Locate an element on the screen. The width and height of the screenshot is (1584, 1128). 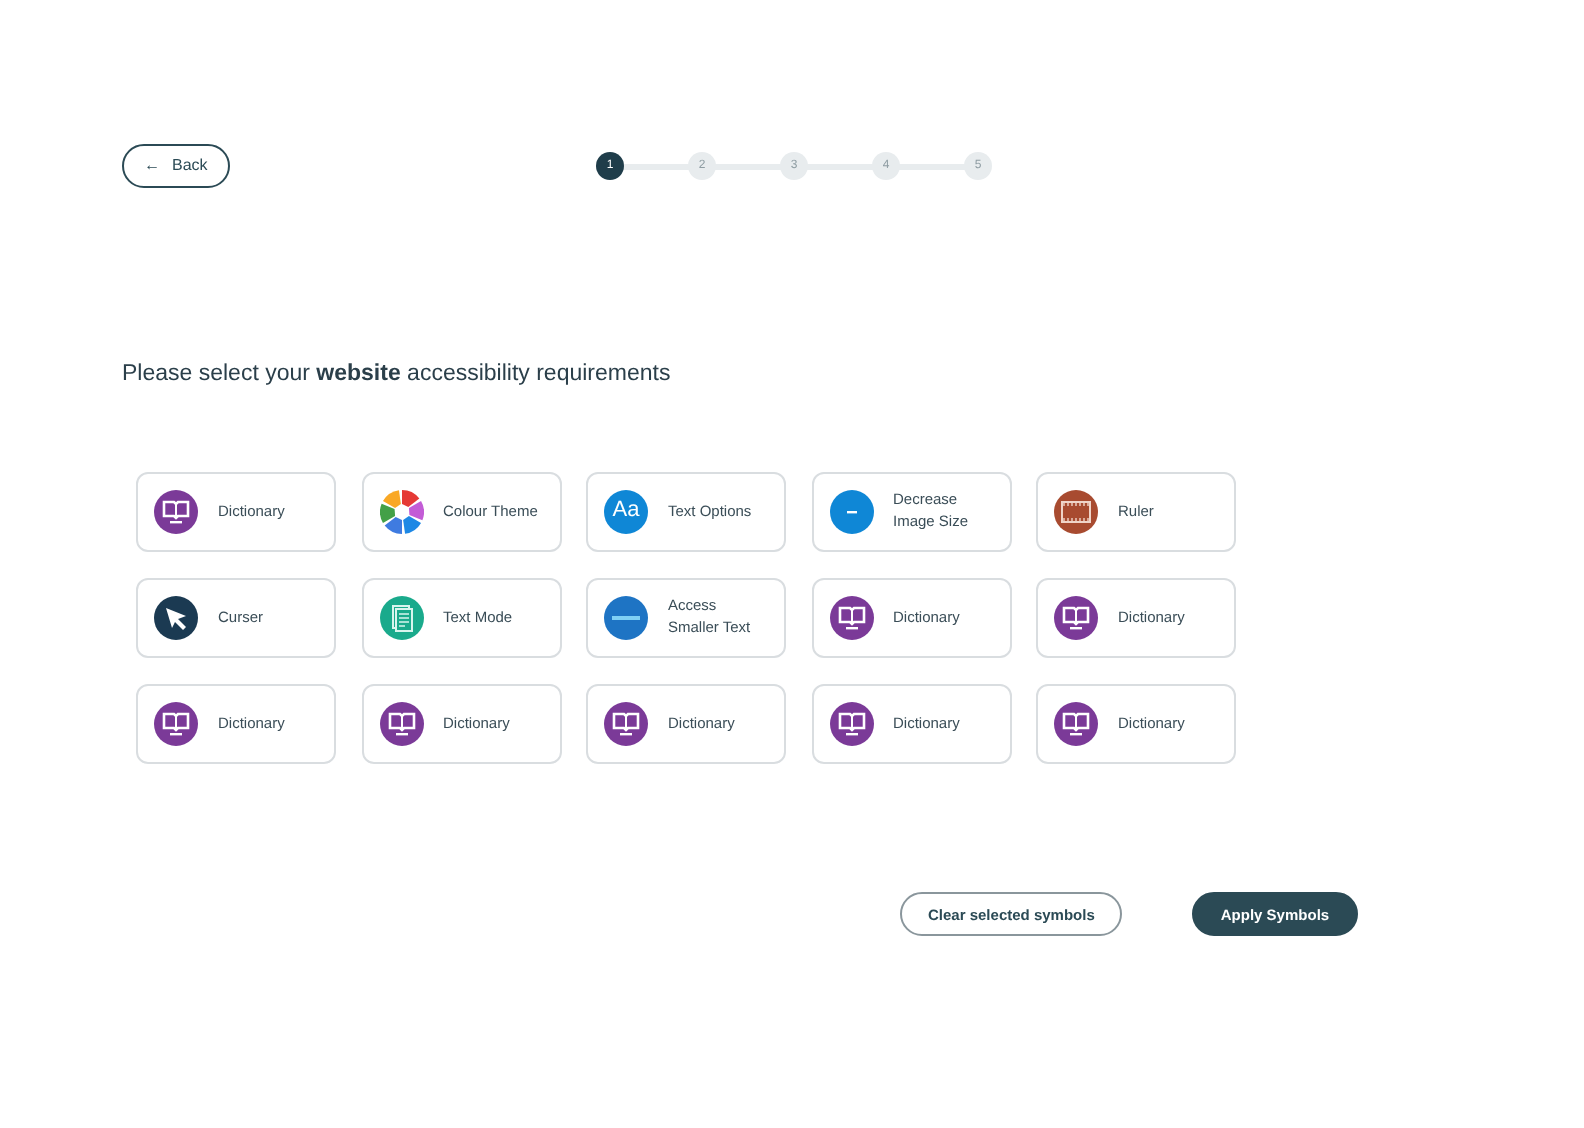
heading: Please select your website accessibility requirements is located at coordinates (397, 375).